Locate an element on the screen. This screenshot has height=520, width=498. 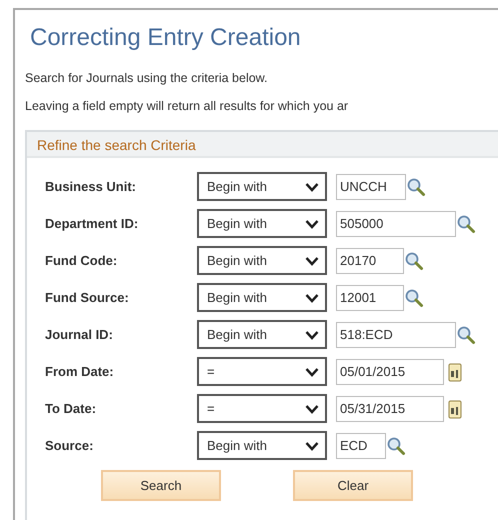
input-field: 05/01/2015 is located at coordinates (390, 371).